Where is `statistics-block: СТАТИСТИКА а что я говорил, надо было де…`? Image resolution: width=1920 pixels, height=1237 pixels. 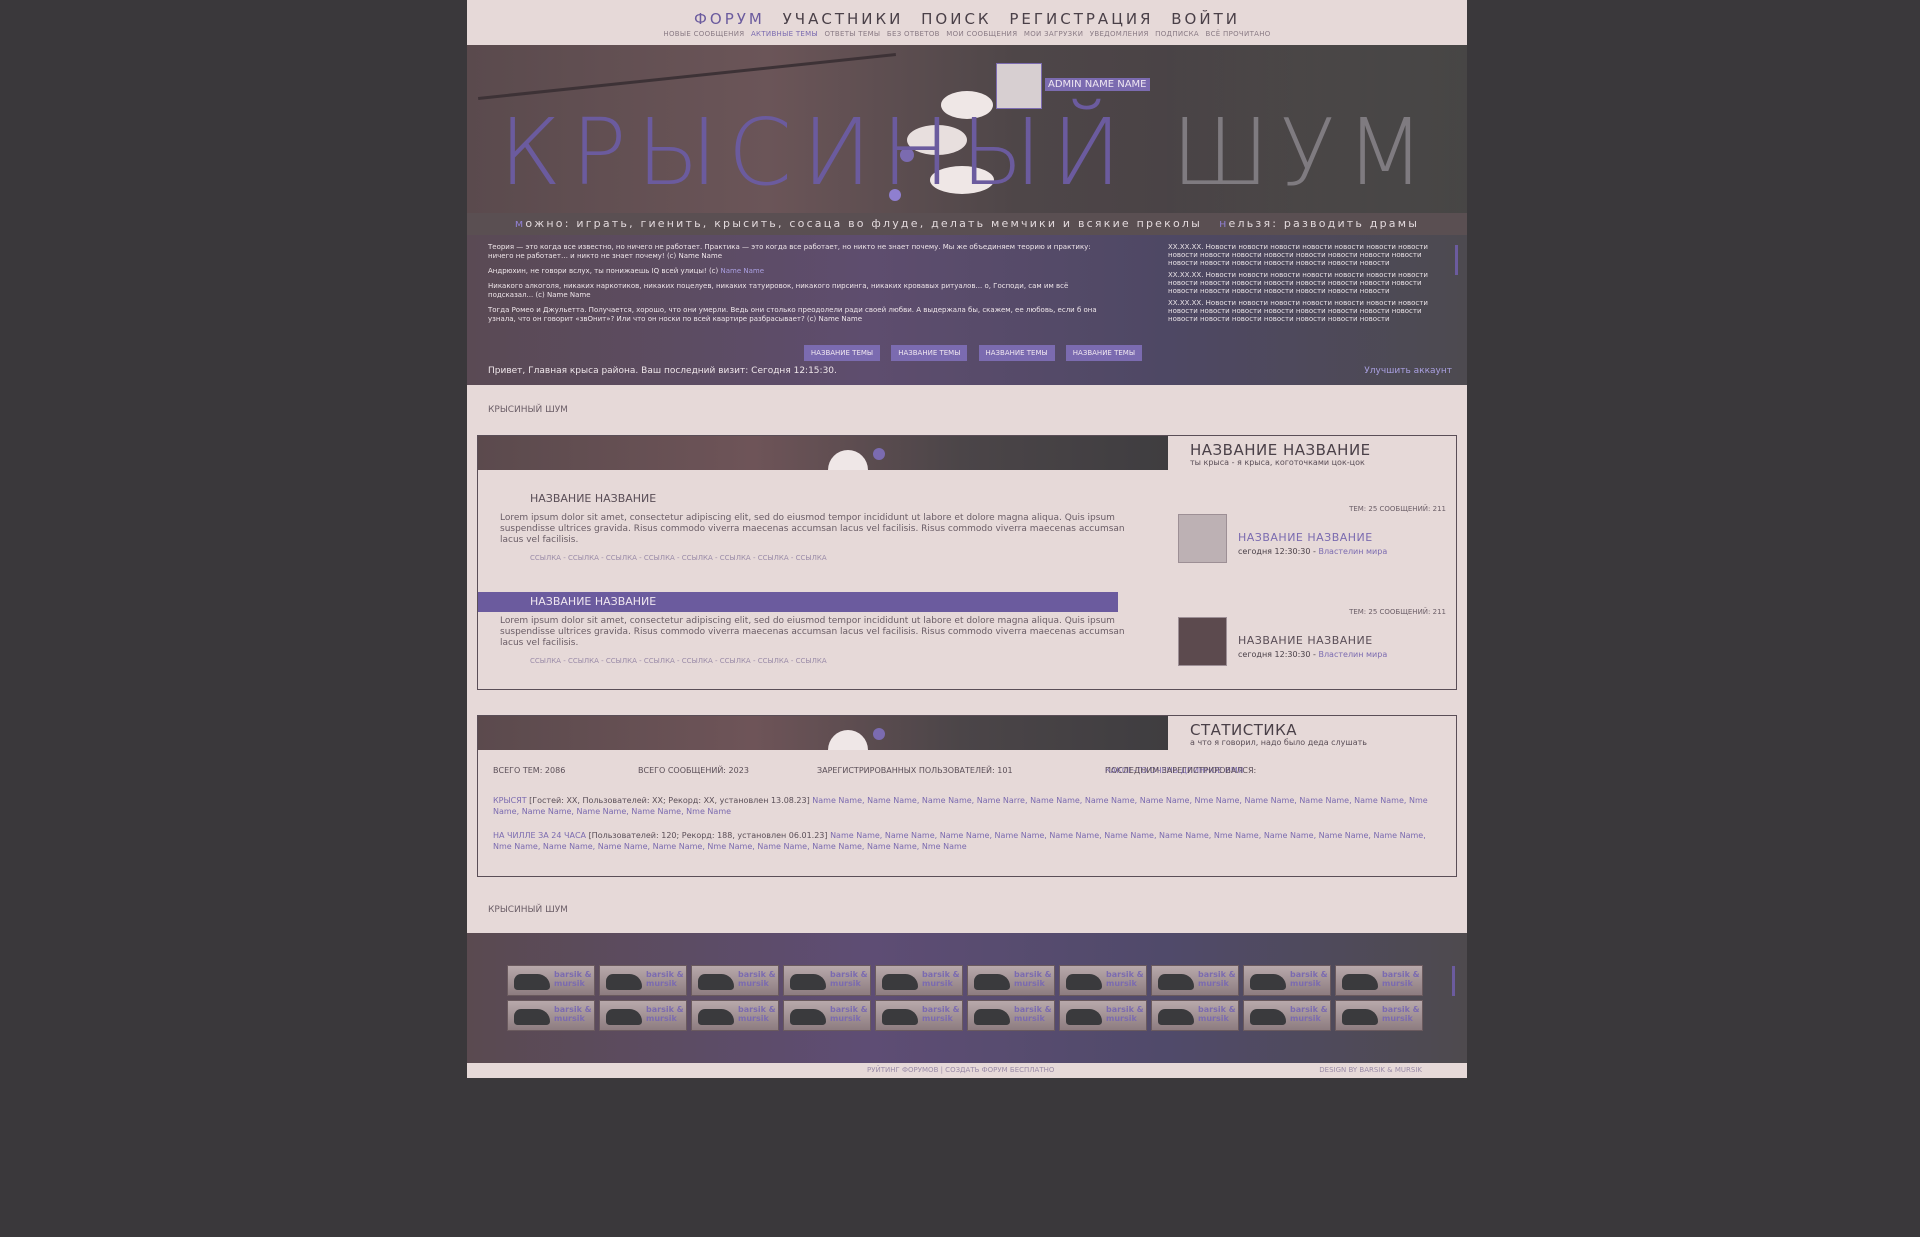
statistics-block: СТАТИСТИКА а что я говорил, надо было де… is located at coordinates (967, 796).